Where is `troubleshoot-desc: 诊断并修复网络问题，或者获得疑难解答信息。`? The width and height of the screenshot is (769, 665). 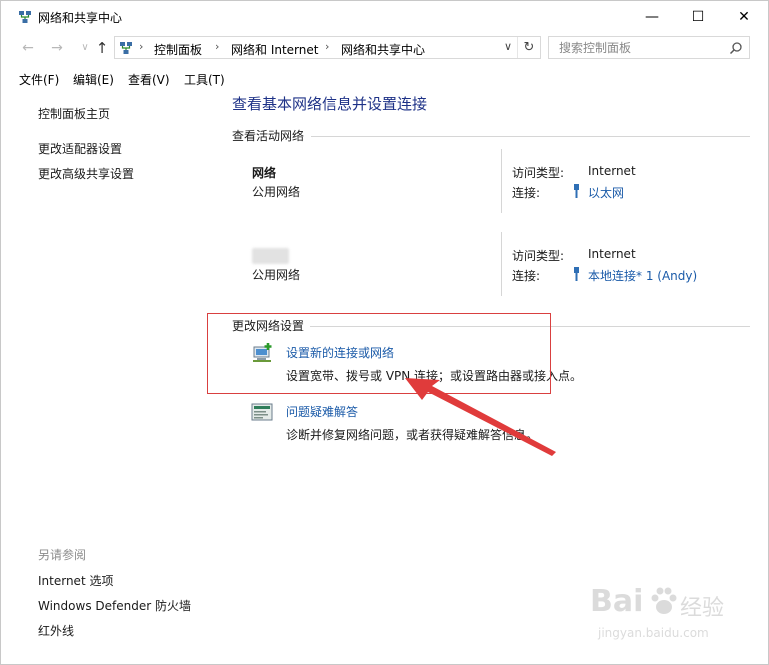
troubleshoot-desc: 诊断并修复网络问题，或者获得疑难解答信息。 is located at coordinates (412, 435).